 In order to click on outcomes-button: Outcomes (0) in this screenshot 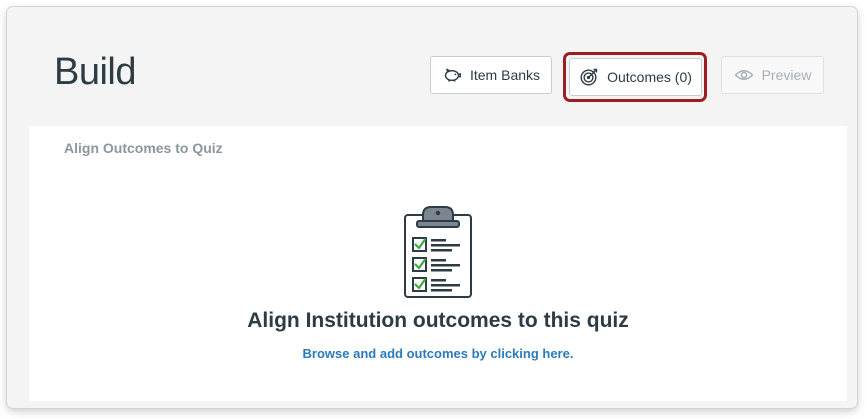, I will do `click(635, 77)`.